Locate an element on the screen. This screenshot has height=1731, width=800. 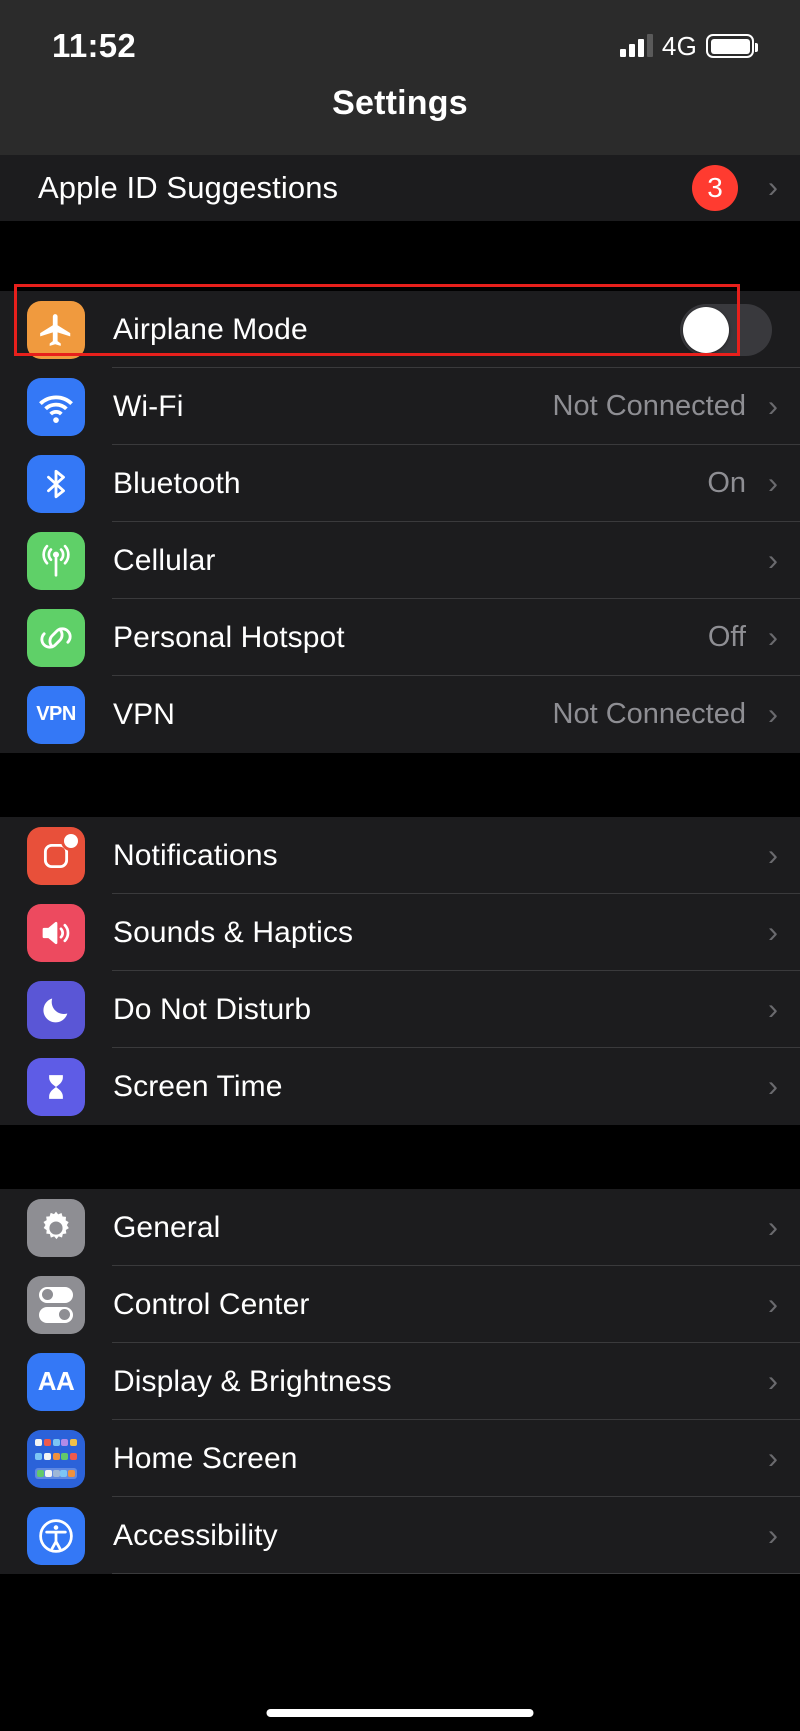
cellular-signal-icon is located at coordinates (636, 45).